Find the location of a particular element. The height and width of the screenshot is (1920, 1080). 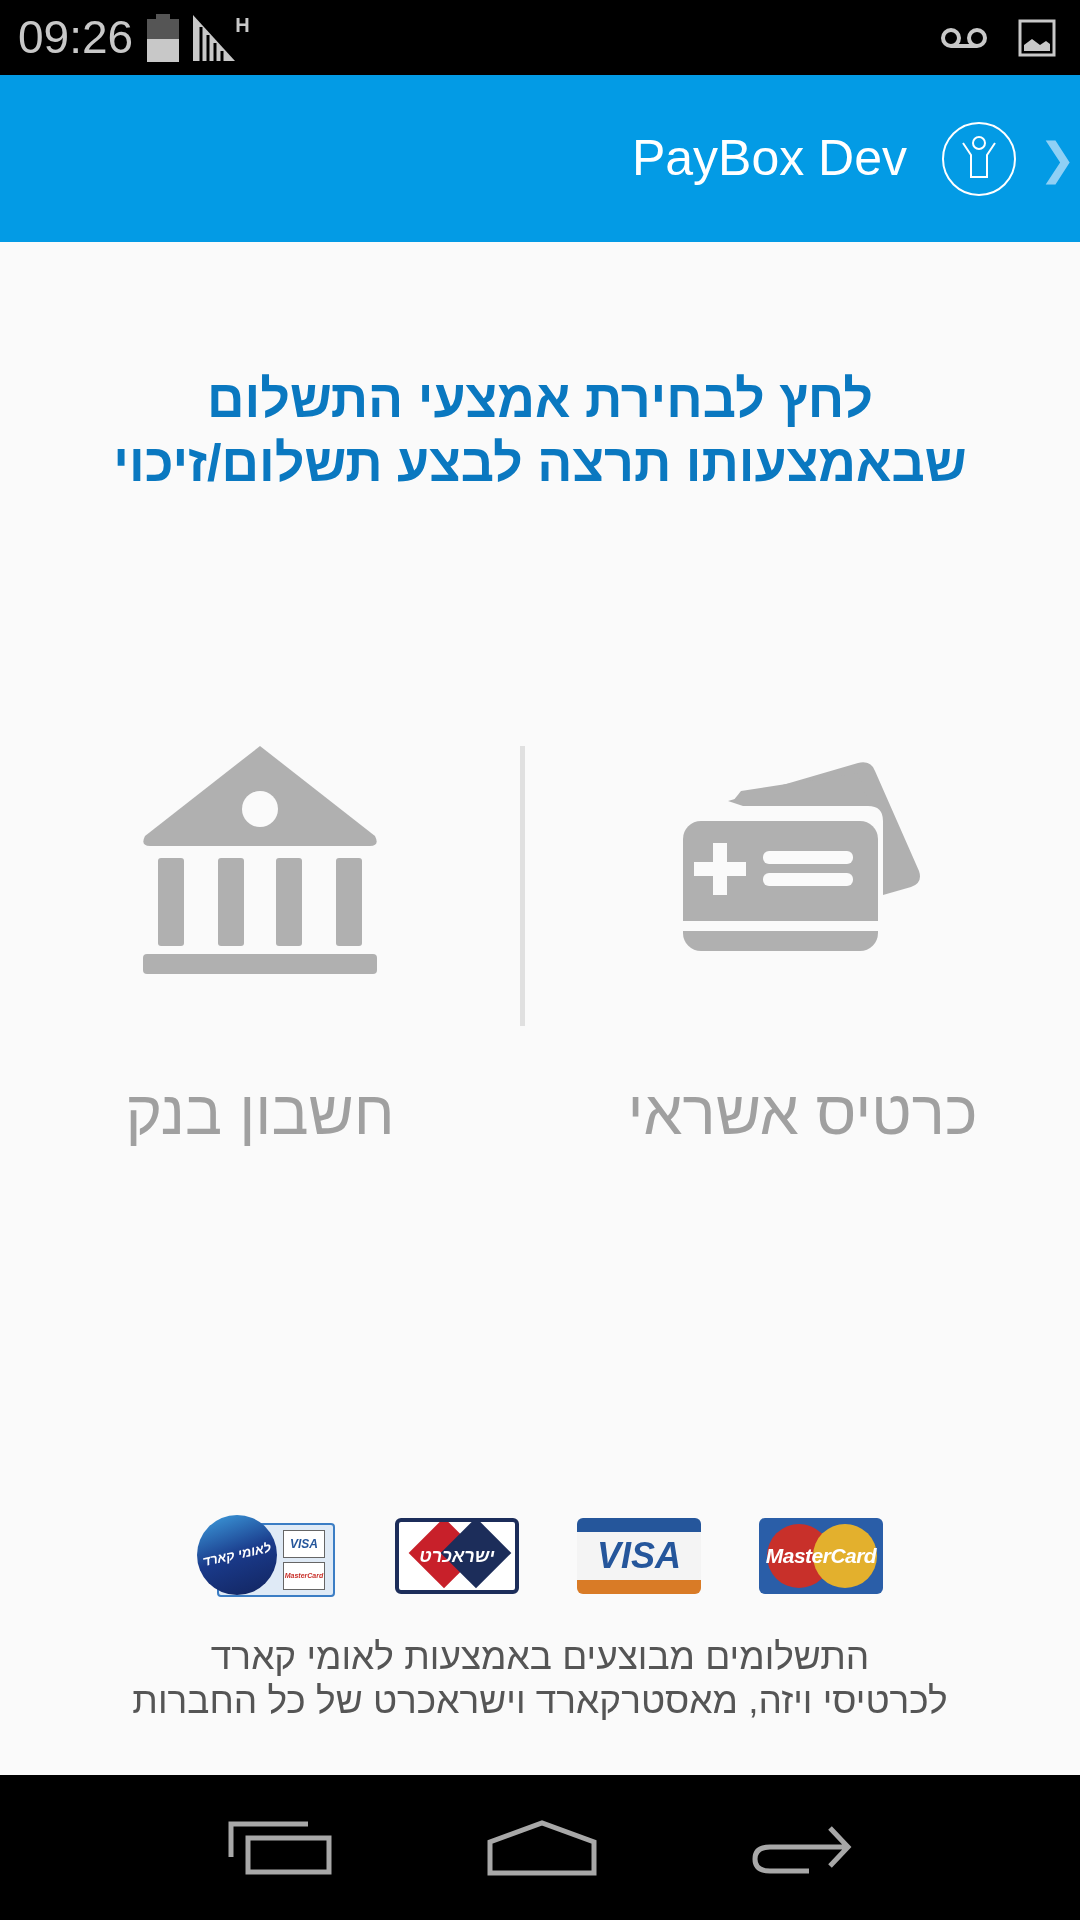

header-title: PayBox Dev is located at coordinates (769, 158).